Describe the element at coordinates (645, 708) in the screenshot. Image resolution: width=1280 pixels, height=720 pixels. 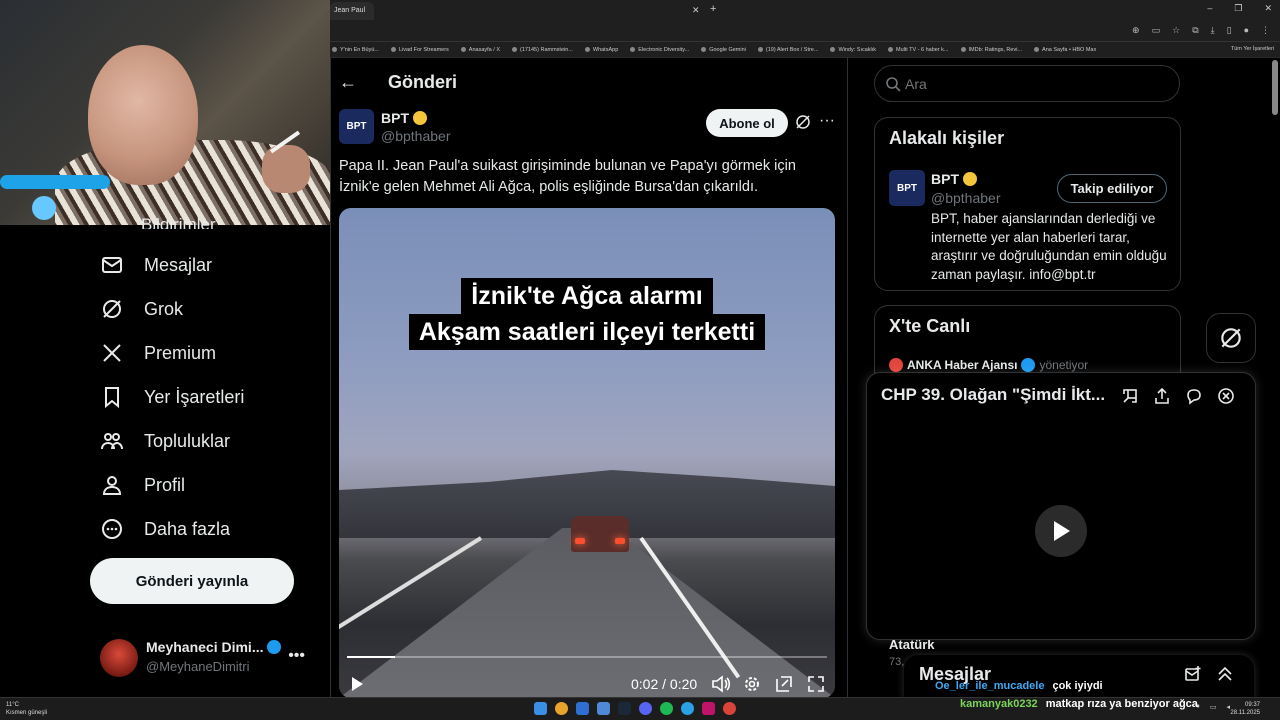
I see `discord-icon` at that location.